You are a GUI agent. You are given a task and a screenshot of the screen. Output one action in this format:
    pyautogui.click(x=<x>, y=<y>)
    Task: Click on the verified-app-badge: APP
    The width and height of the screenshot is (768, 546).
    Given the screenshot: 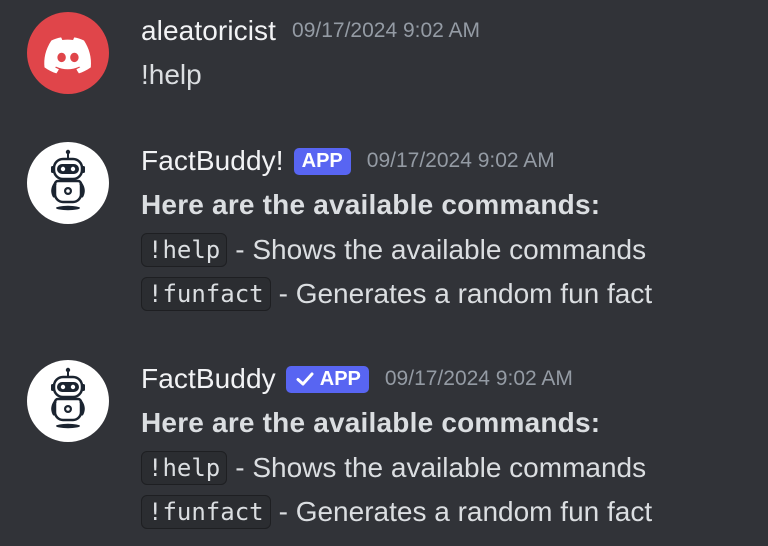 What is the action you would take?
    pyautogui.click(x=327, y=379)
    